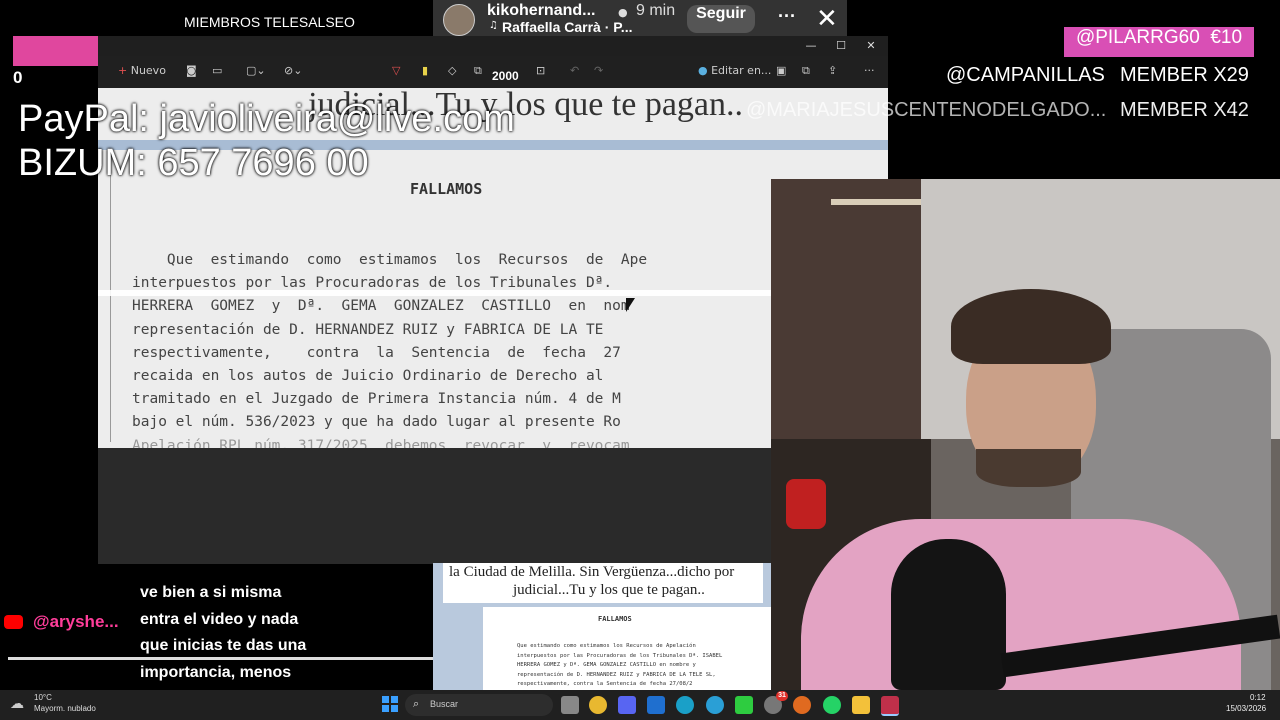 The height and width of the screenshot is (720, 1280). I want to click on follow-button: Seguir, so click(721, 19).